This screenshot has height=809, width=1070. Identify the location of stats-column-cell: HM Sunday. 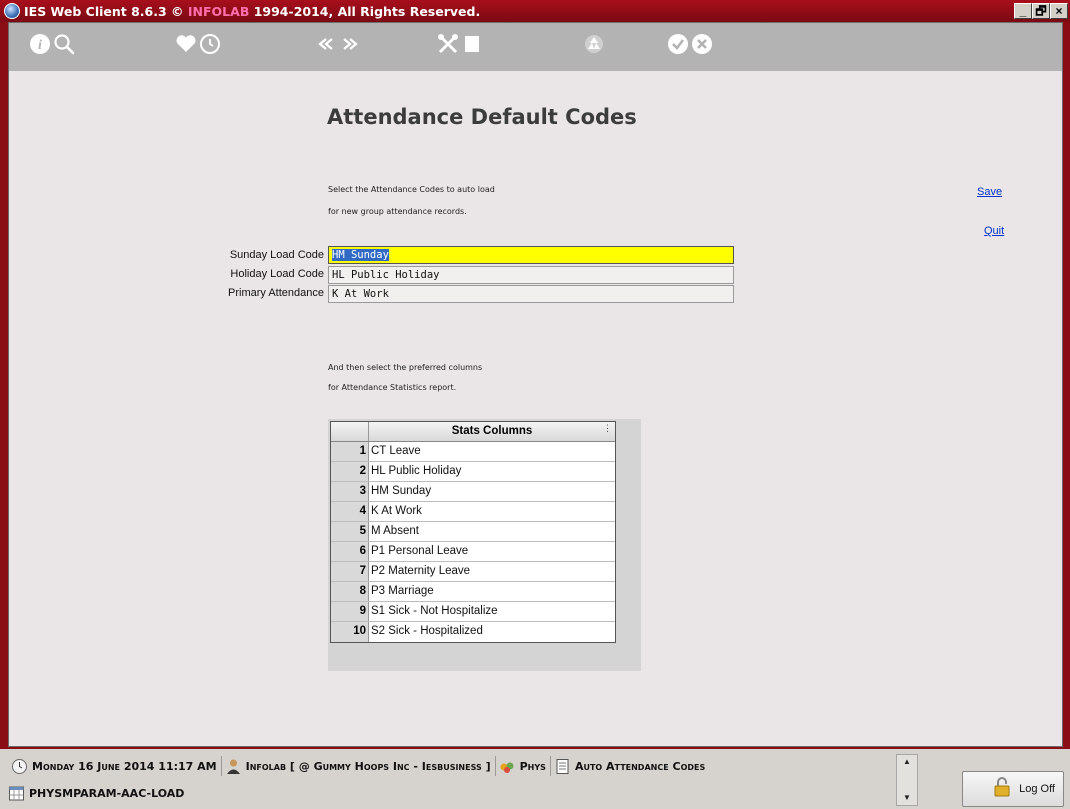
(492, 491).